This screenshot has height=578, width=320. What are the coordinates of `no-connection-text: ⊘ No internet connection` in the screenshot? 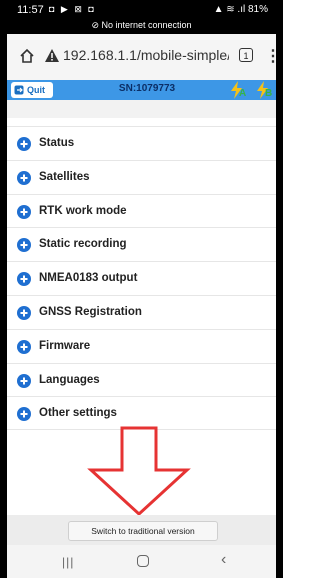 It's located at (141, 25).